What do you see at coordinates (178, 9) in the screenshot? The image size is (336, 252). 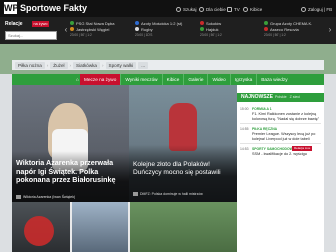 I see `search-icon` at bounding box center [178, 9].